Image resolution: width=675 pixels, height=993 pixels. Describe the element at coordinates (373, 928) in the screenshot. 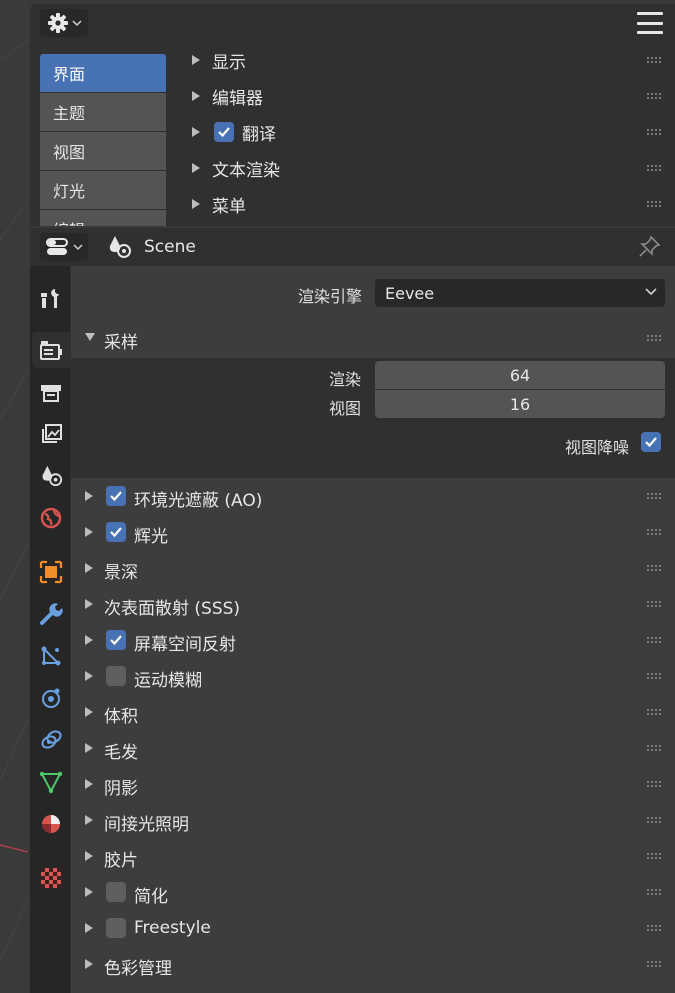

I see `panel-freestyle: Freestyle` at that location.